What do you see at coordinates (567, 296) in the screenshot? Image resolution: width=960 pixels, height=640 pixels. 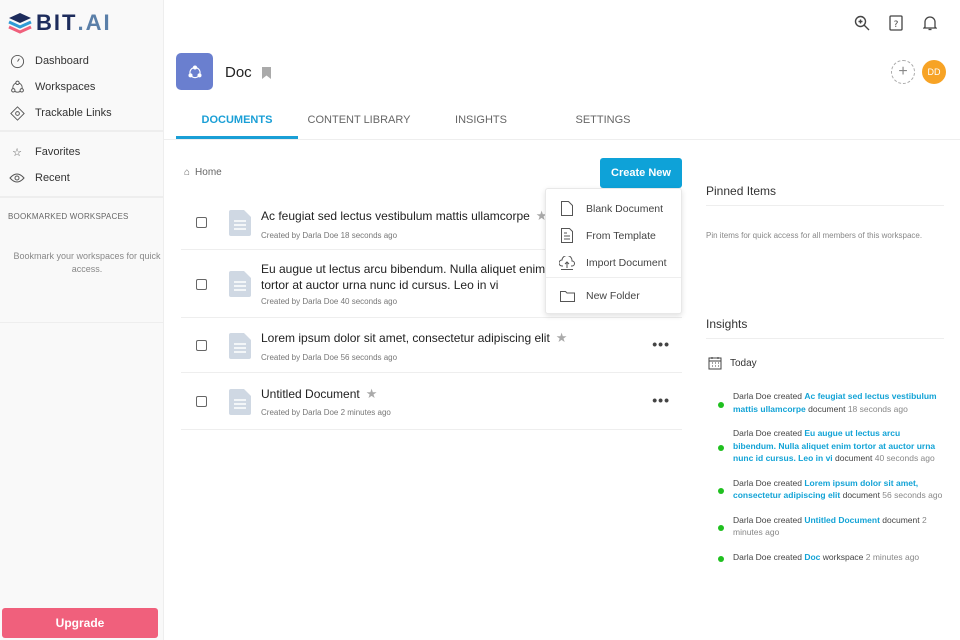 I see `folder-icon` at bounding box center [567, 296].